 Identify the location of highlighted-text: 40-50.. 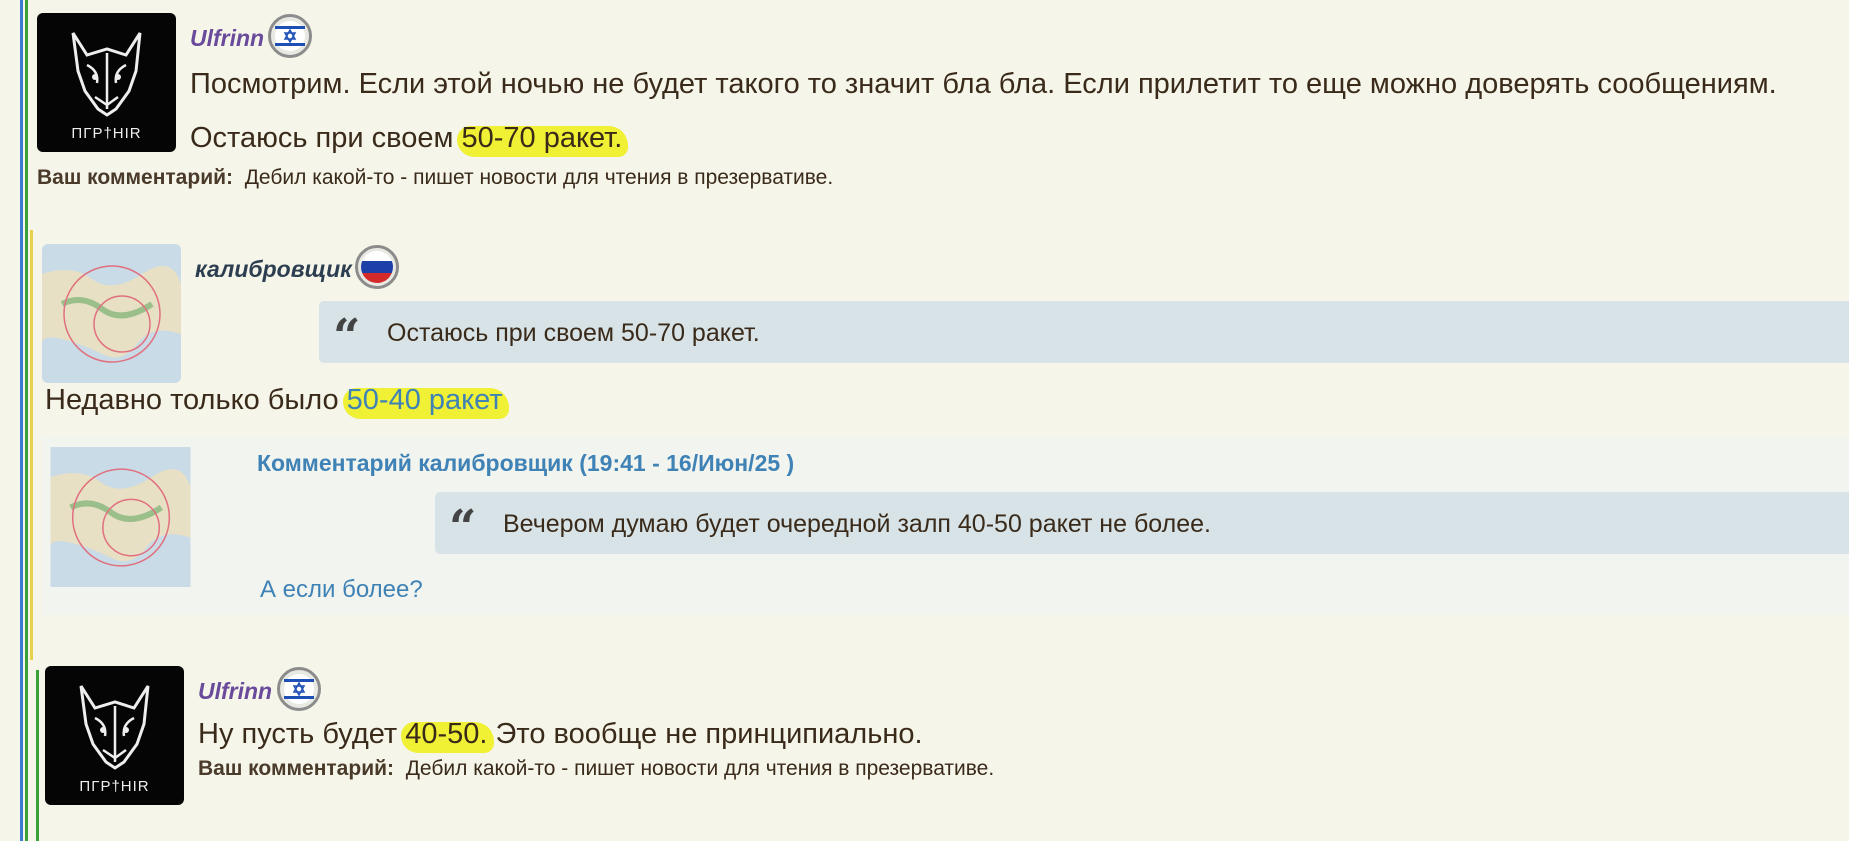
(447, 735).